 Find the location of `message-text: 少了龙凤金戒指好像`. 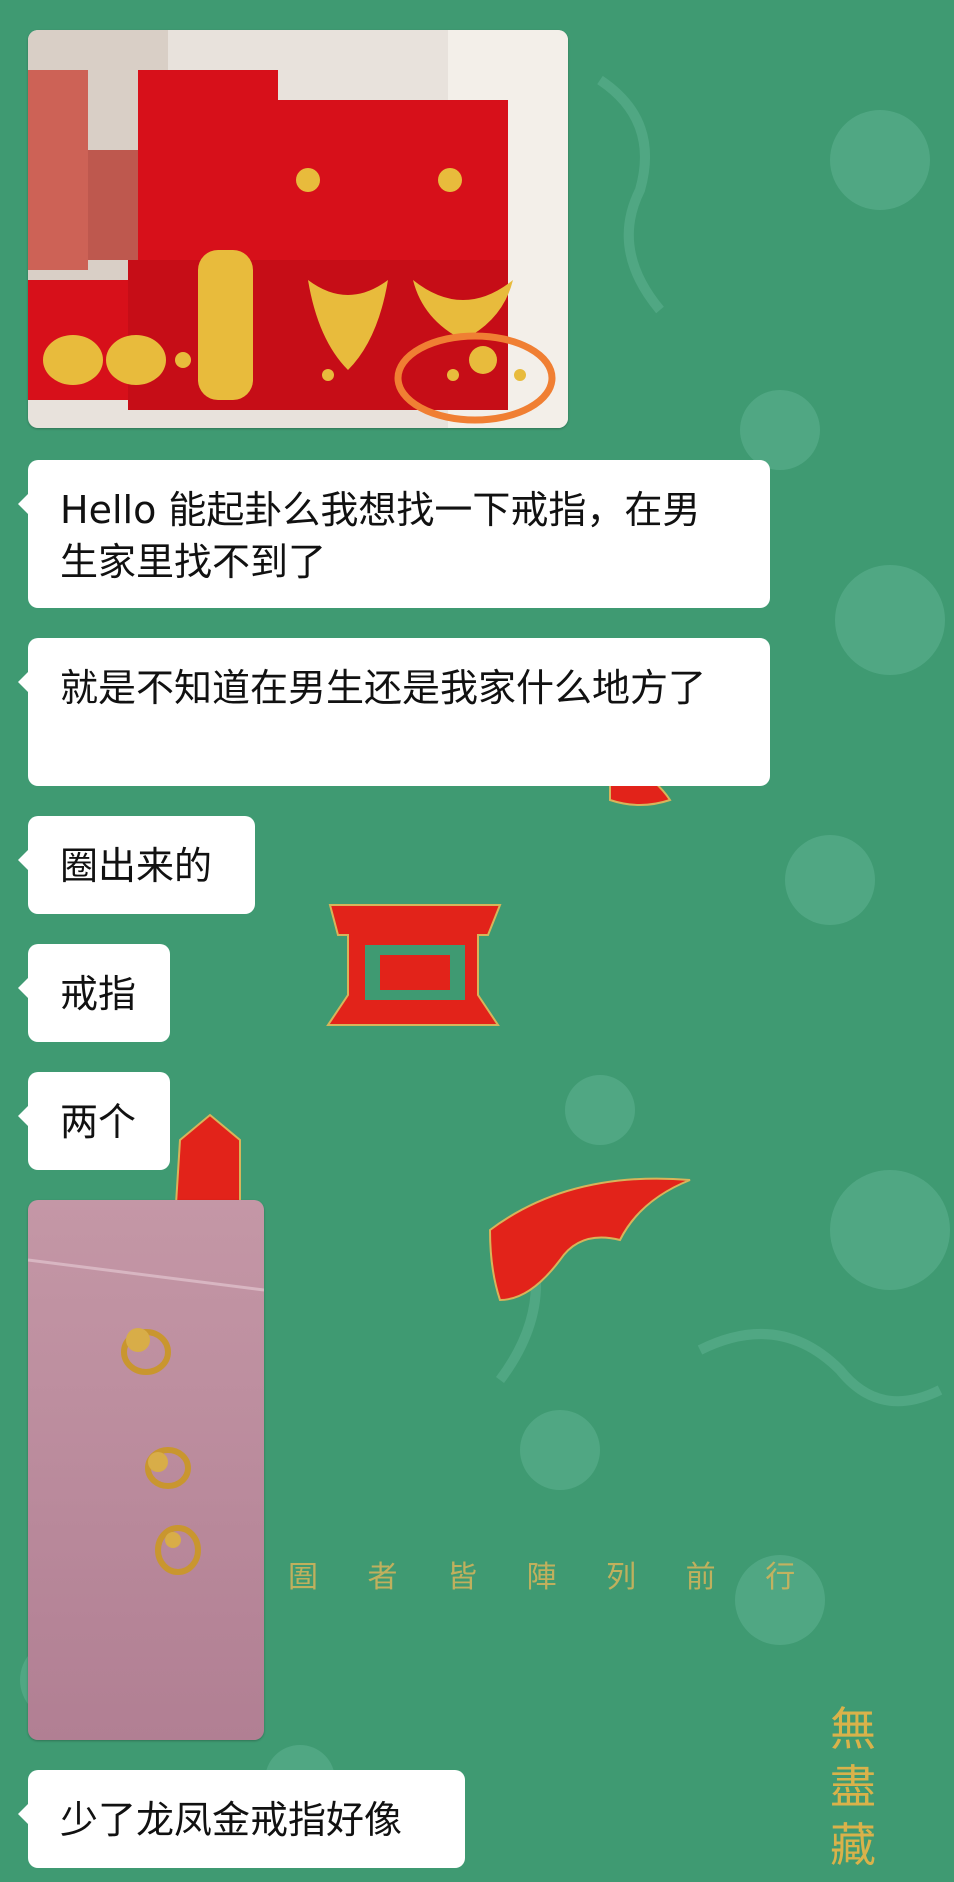

message-text: 少了龙凤金戒指好像 is located at coordinates (231, 1820).